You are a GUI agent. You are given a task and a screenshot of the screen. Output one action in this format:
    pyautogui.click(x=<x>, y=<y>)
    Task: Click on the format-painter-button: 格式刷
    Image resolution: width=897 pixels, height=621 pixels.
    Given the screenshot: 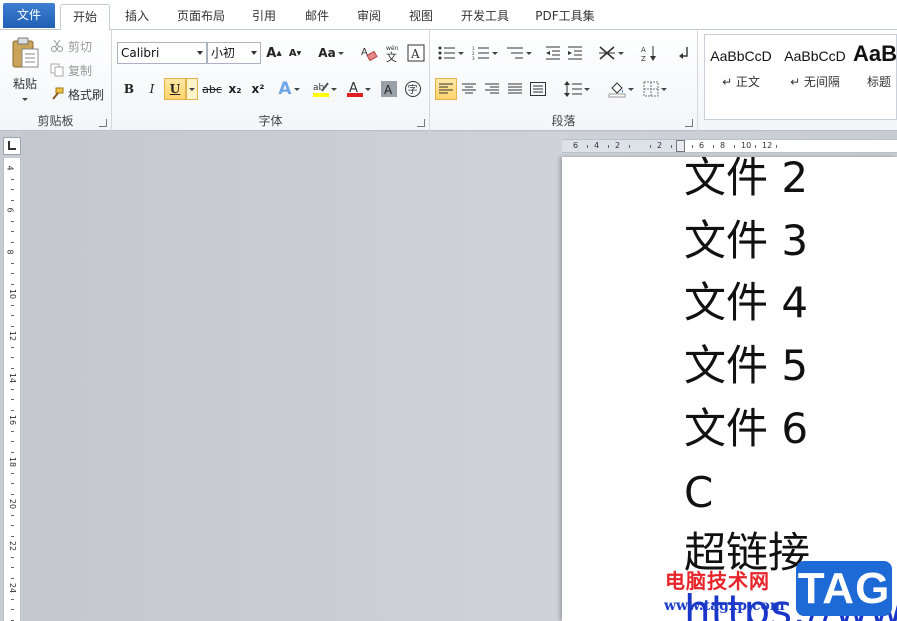 What is the action you would take?
    pyautogui.click(x=77, y=94)
    